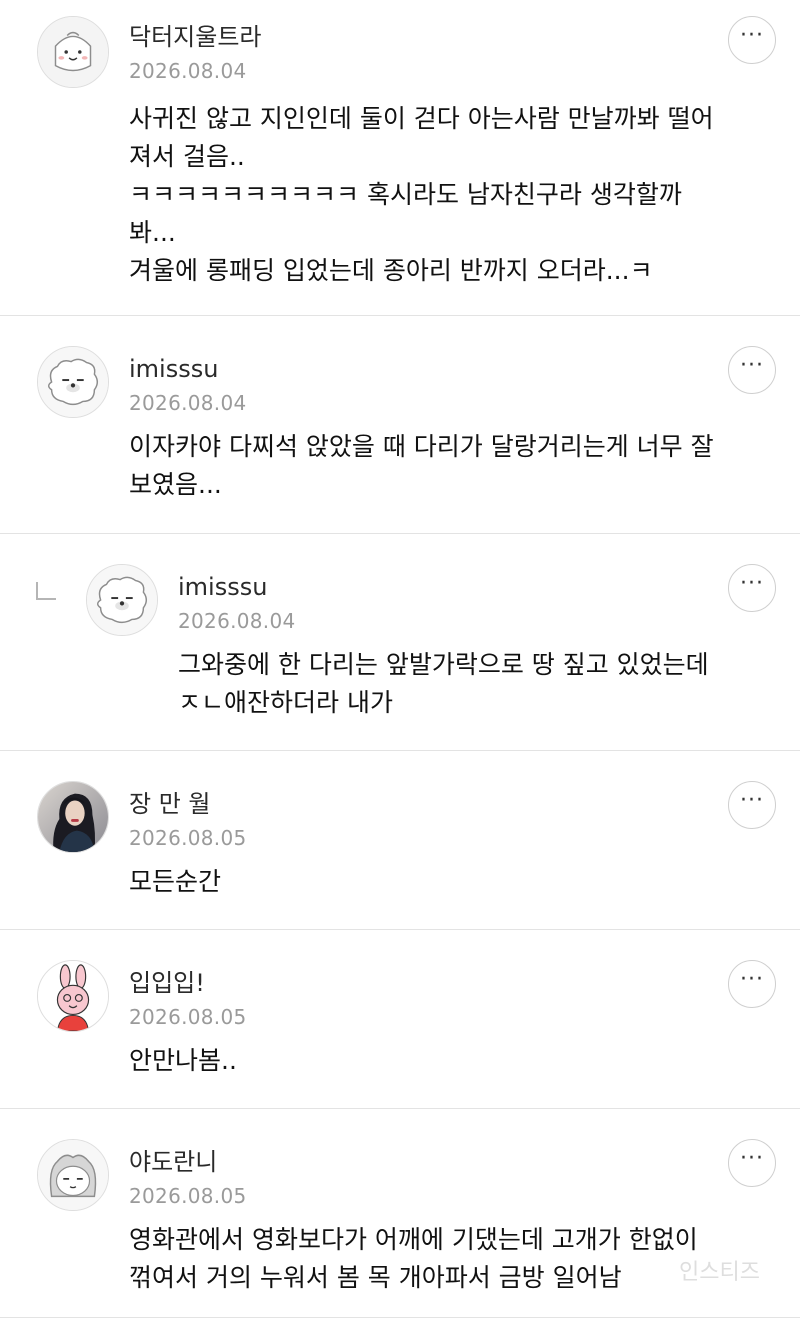 The image size is (800, 1318). What do you see at coordinates (187, 156) in the screenshot?
I see `comment-line: 져서 걸음..` at bounding box center [187, 156].